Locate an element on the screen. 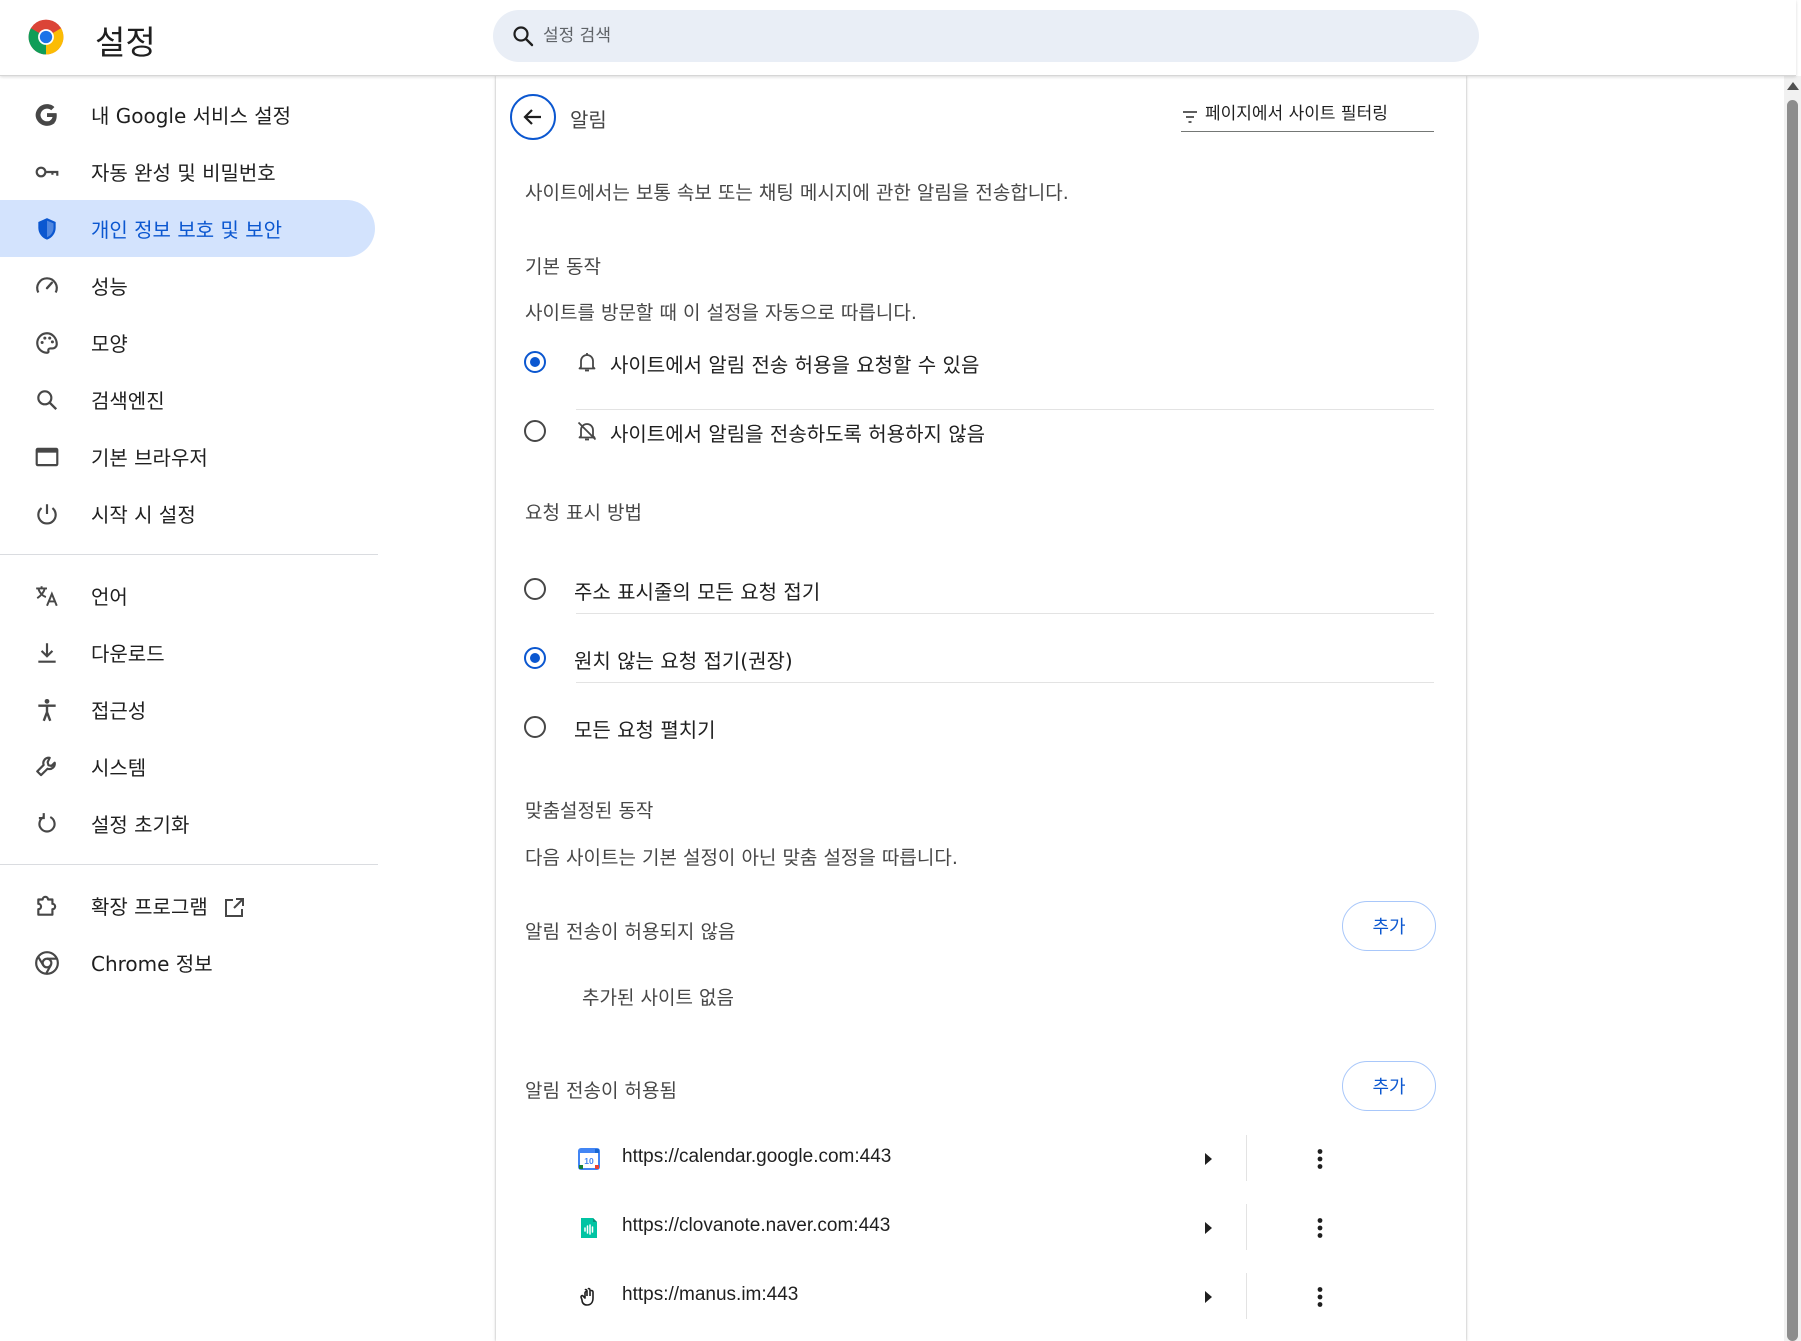 The image size is (1801, 1341). back-button is located at coordinates (533, 117).